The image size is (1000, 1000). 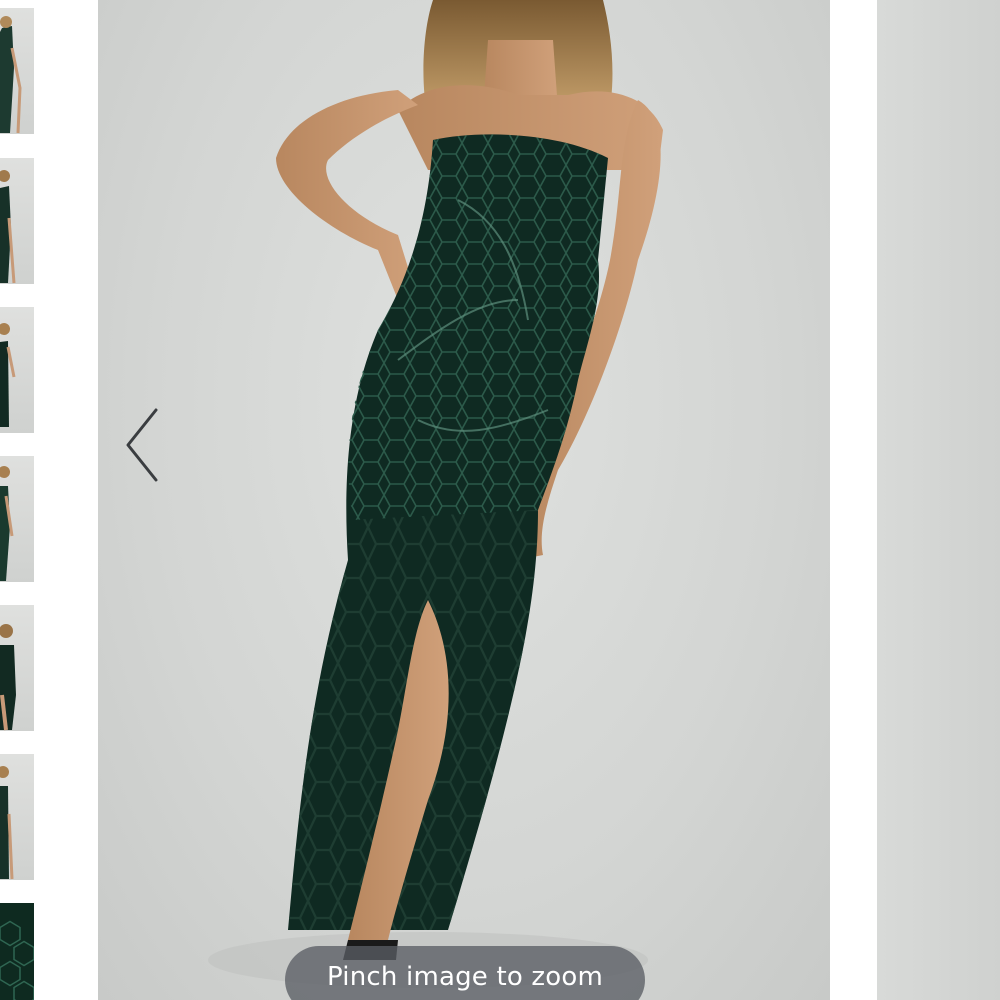 I want to click on next-image-peek, so click(x=938, y=500).